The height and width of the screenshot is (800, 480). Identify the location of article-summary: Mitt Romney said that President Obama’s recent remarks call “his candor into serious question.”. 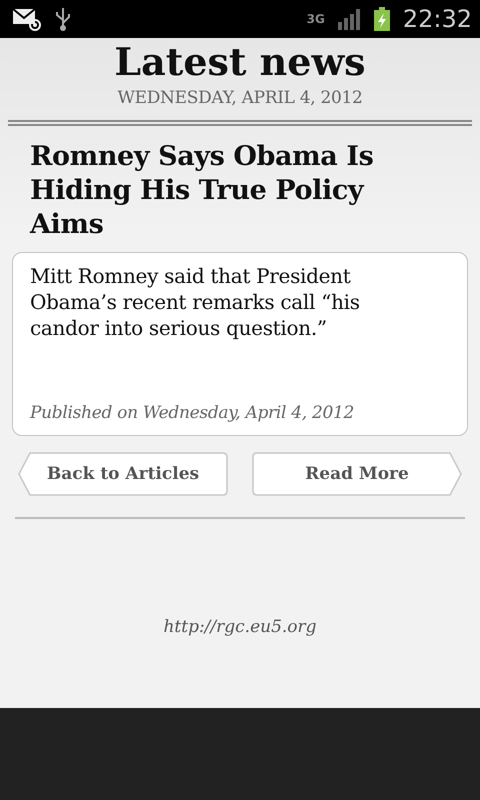
(195, 302).